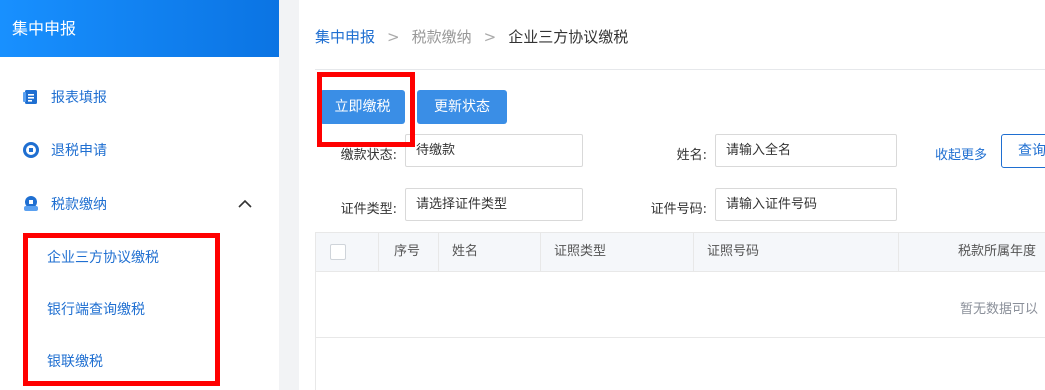 The image size is (1045, 390). Describe the element at coordinates (961, 153) in the screenshot. I see `collapse-more-link: 收起更多` at that location.